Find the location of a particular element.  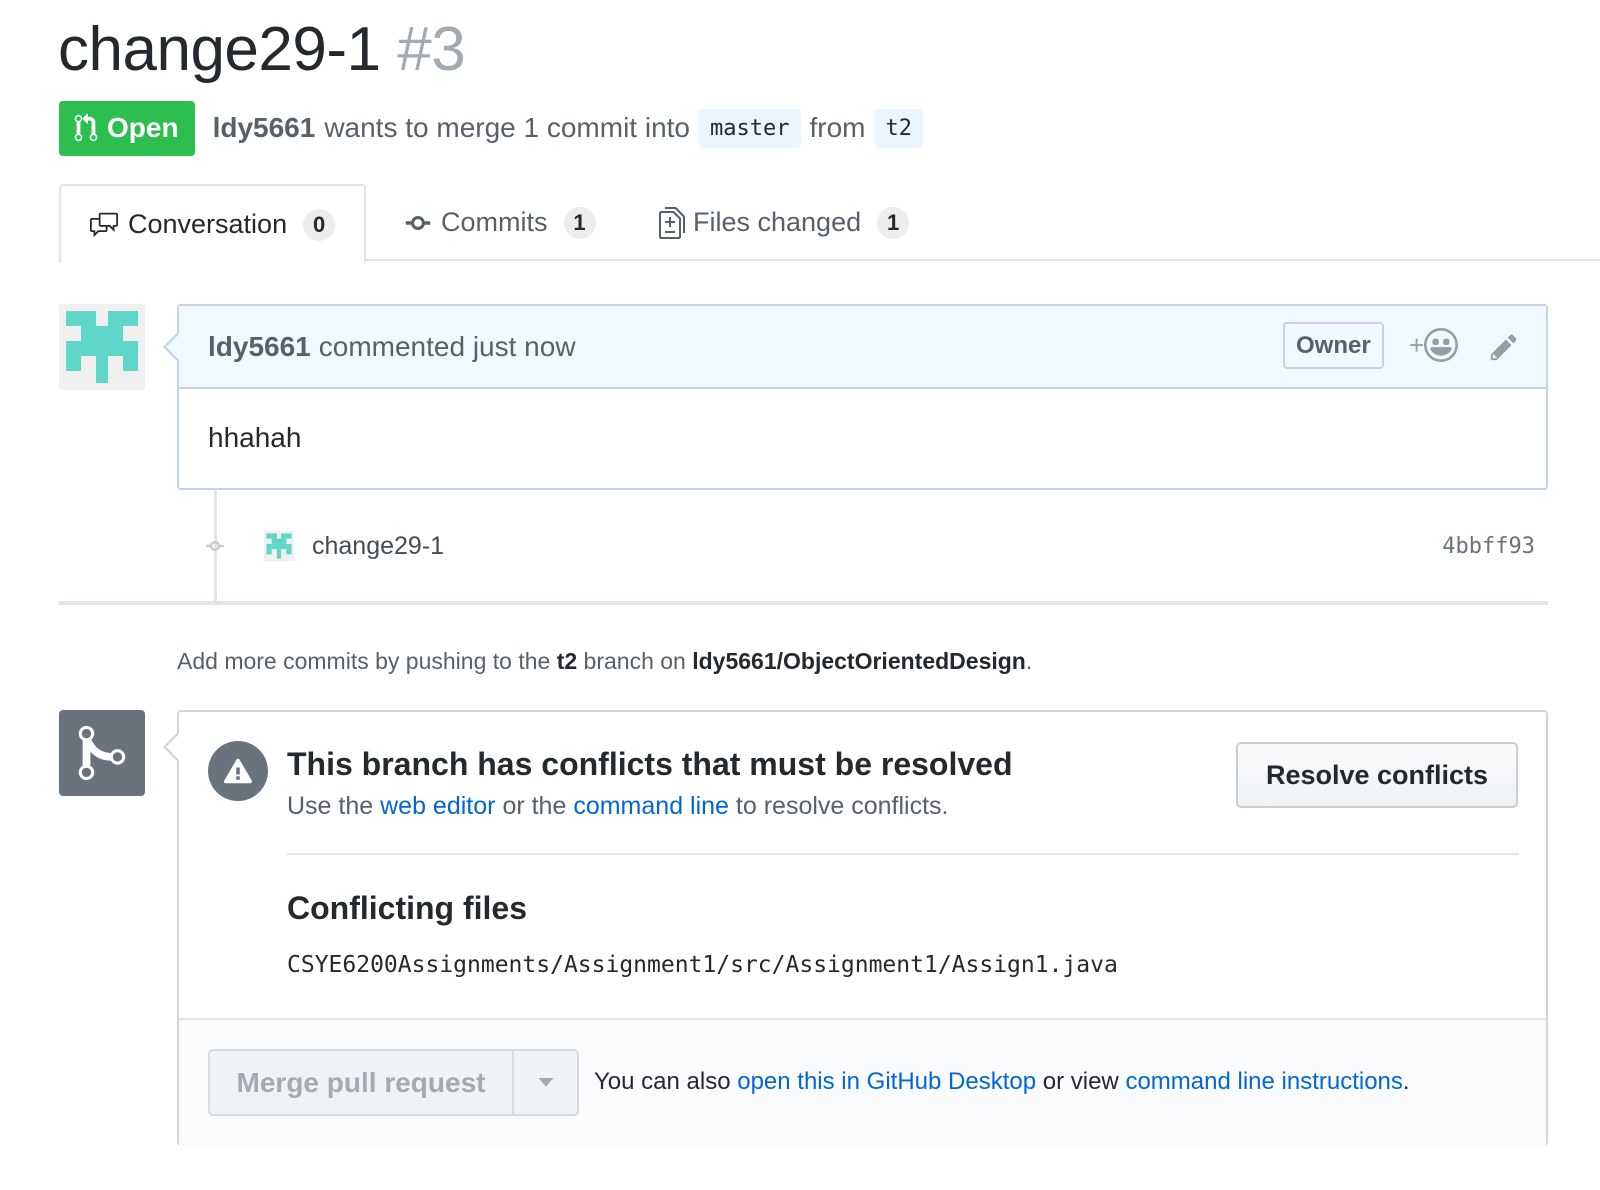

tab-files-count: 1 is located at coordinates (893, 222).